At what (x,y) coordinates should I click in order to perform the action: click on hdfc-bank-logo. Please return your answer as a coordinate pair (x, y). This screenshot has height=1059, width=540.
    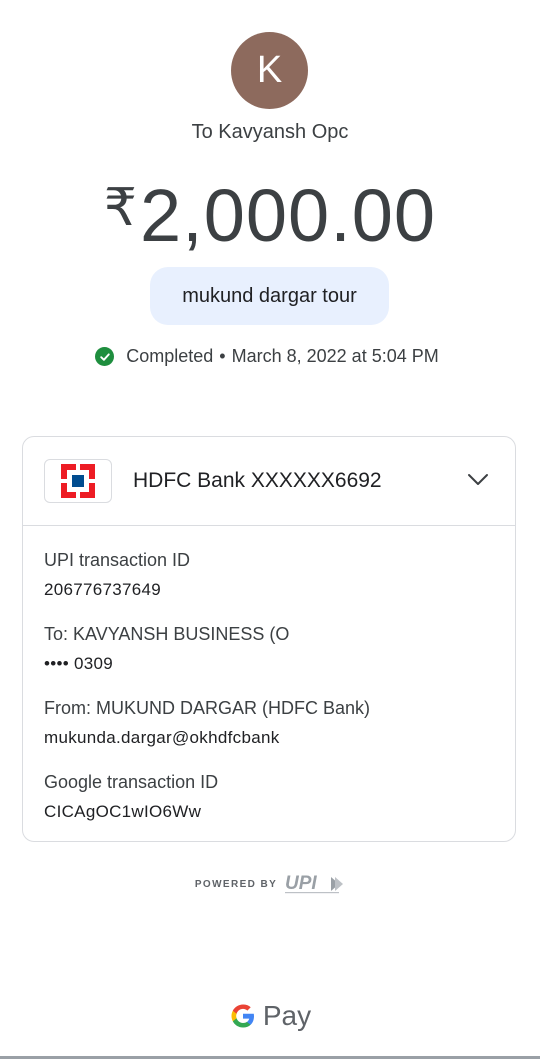
    Looking at the image, I should click on (78, 481).